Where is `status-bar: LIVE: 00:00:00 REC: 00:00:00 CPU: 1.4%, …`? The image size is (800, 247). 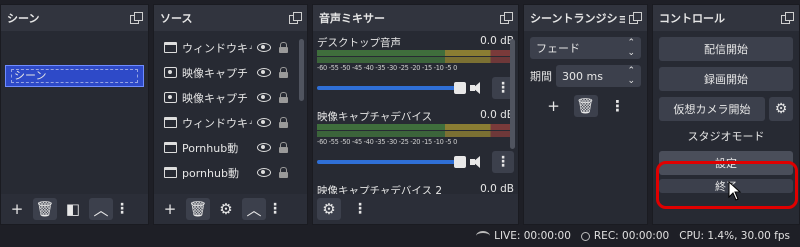
status-bar: LIVE: 00:00:00 REC: 00:00:00 CPU: 1.4%, … is located at coordinates (400, 236).